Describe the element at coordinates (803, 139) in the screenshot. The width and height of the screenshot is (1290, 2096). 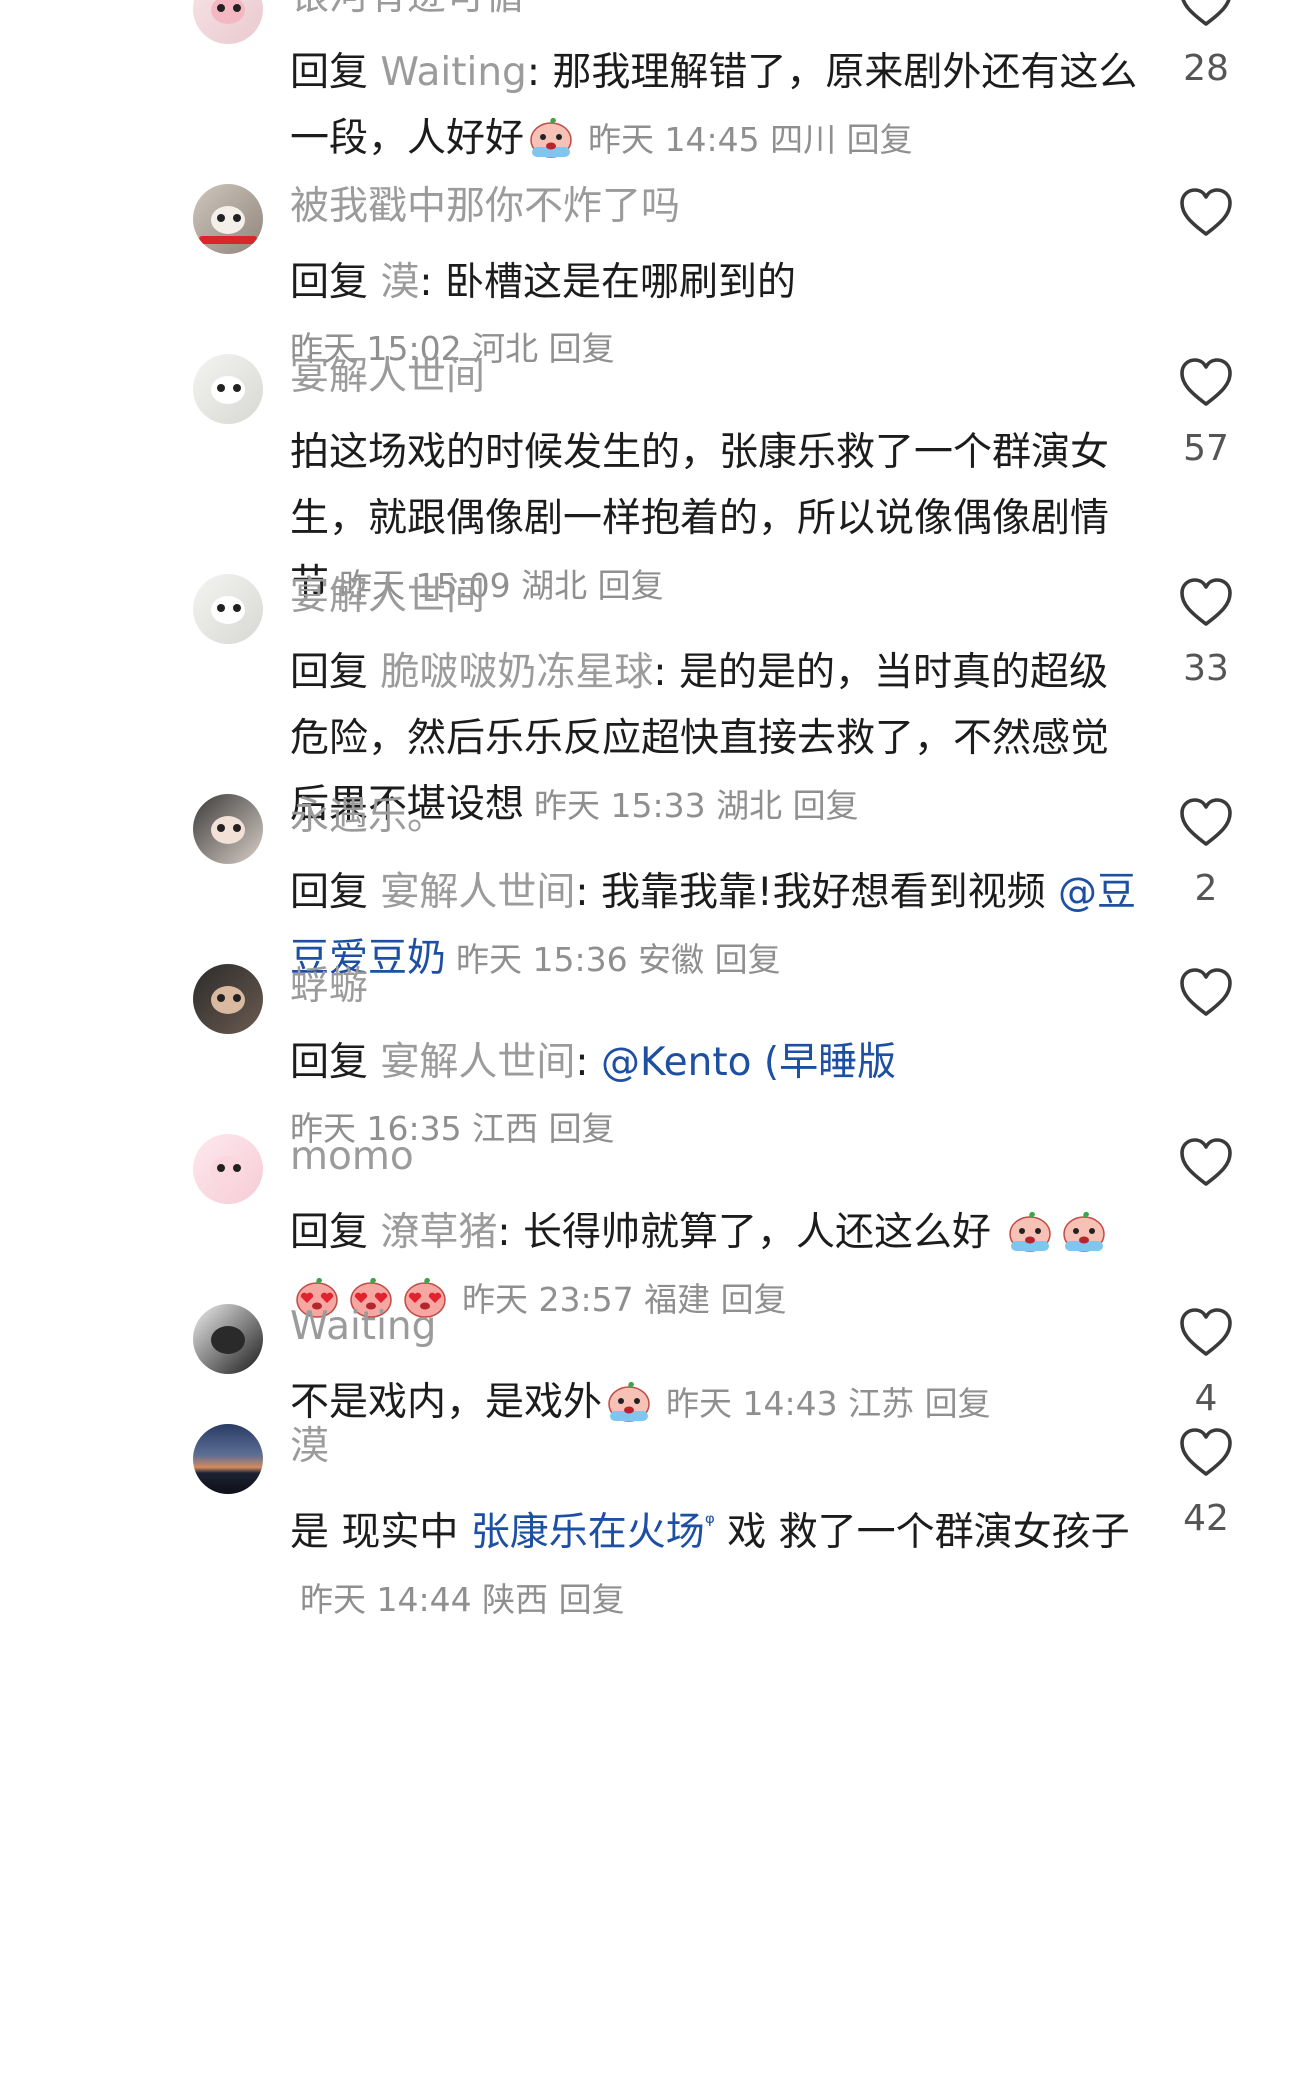
I see `comment-location: 四川` at that location.